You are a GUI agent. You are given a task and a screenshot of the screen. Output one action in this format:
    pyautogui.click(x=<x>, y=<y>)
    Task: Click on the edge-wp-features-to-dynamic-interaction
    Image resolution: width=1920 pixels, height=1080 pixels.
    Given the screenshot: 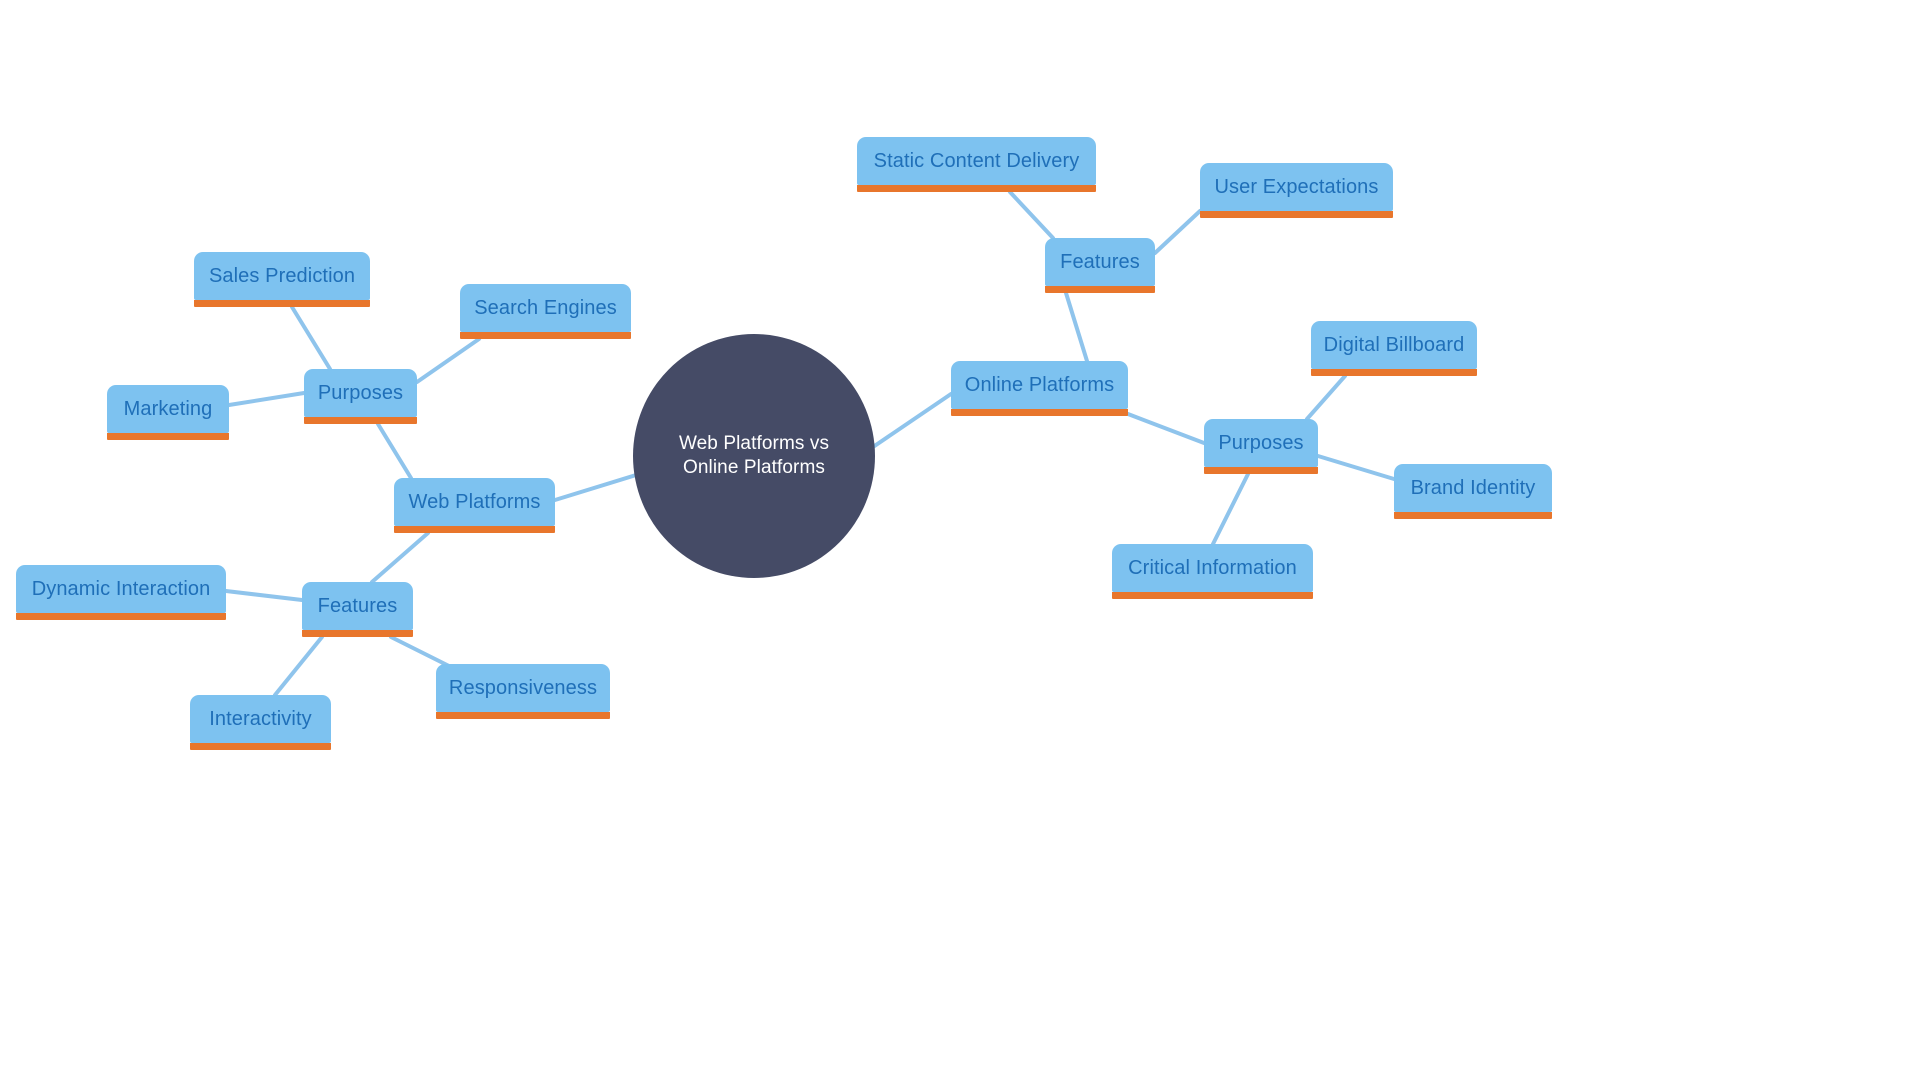 What is the action you would take?
    pyautogui.click(x=264, y=595)
    